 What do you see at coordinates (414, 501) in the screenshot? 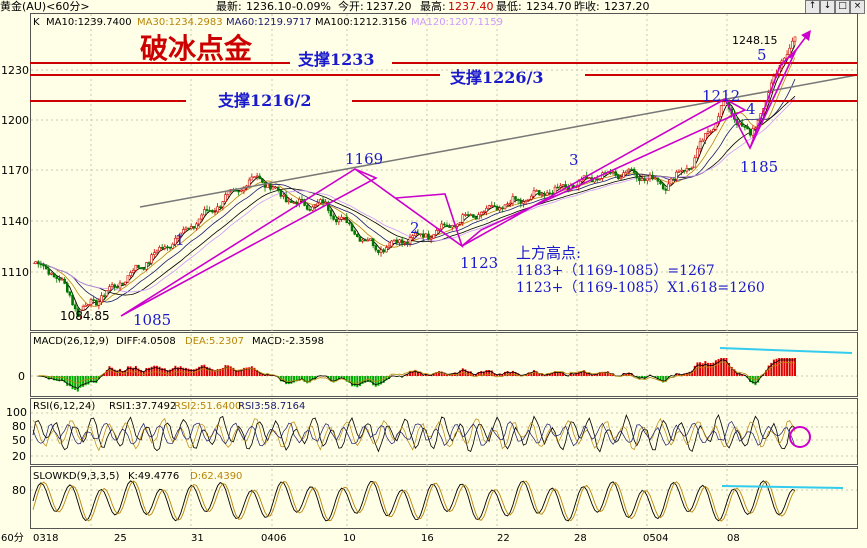
I see `kd-line` at bounding box center [414, 501].